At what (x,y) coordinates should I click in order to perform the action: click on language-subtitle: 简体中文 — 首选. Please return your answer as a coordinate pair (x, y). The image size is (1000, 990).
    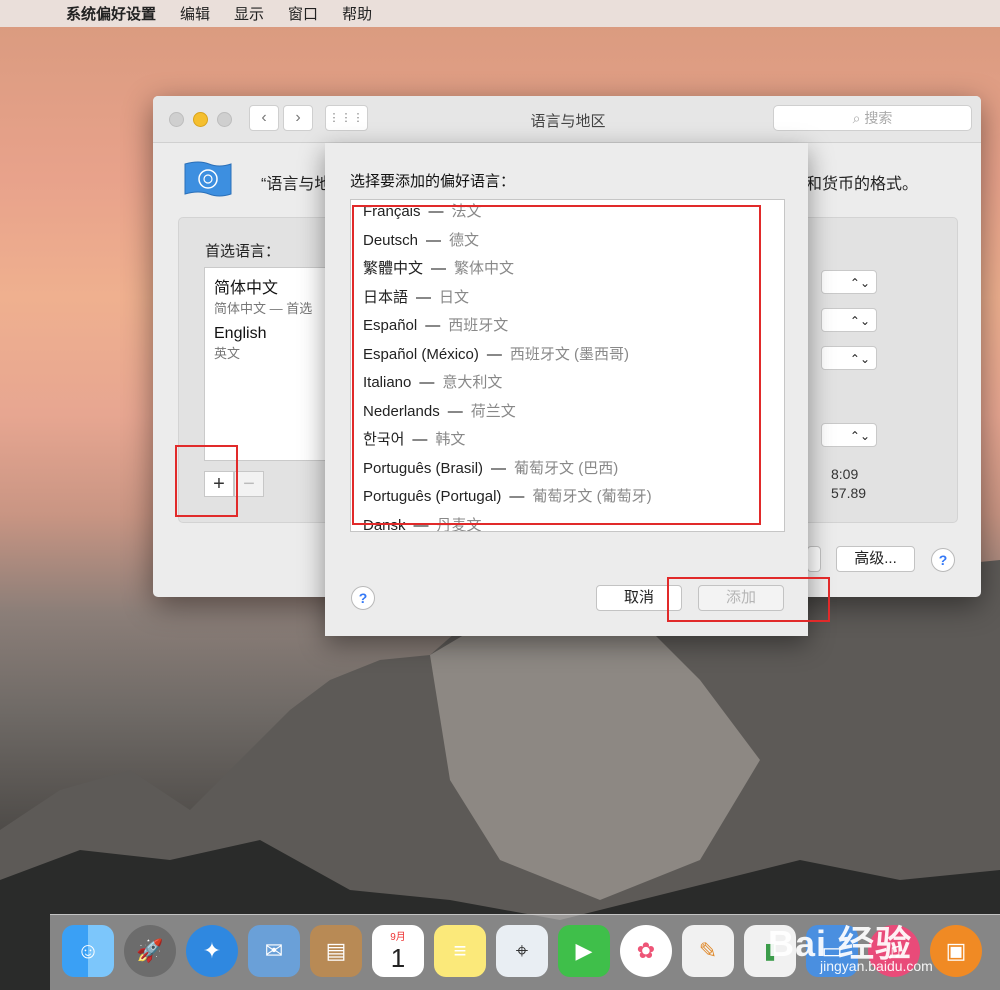
    Looking at the image, I should click on (263, 308).